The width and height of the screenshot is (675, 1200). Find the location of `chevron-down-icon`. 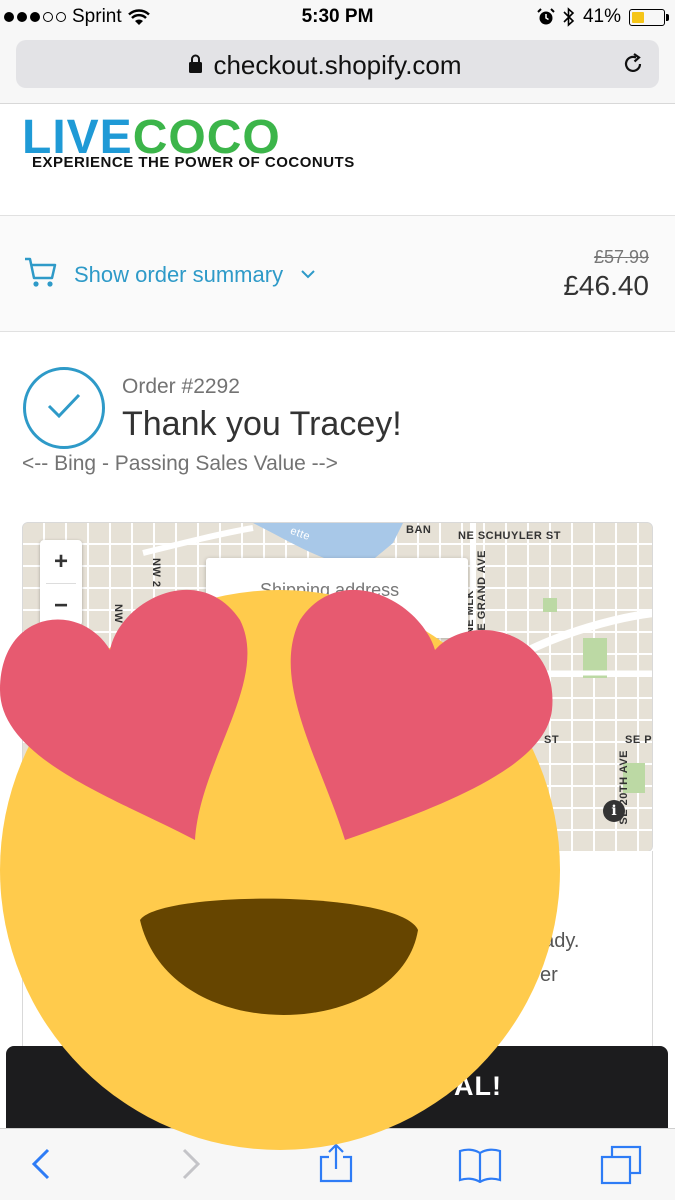

chevron-down-icon is located at coordinates (308, 274).